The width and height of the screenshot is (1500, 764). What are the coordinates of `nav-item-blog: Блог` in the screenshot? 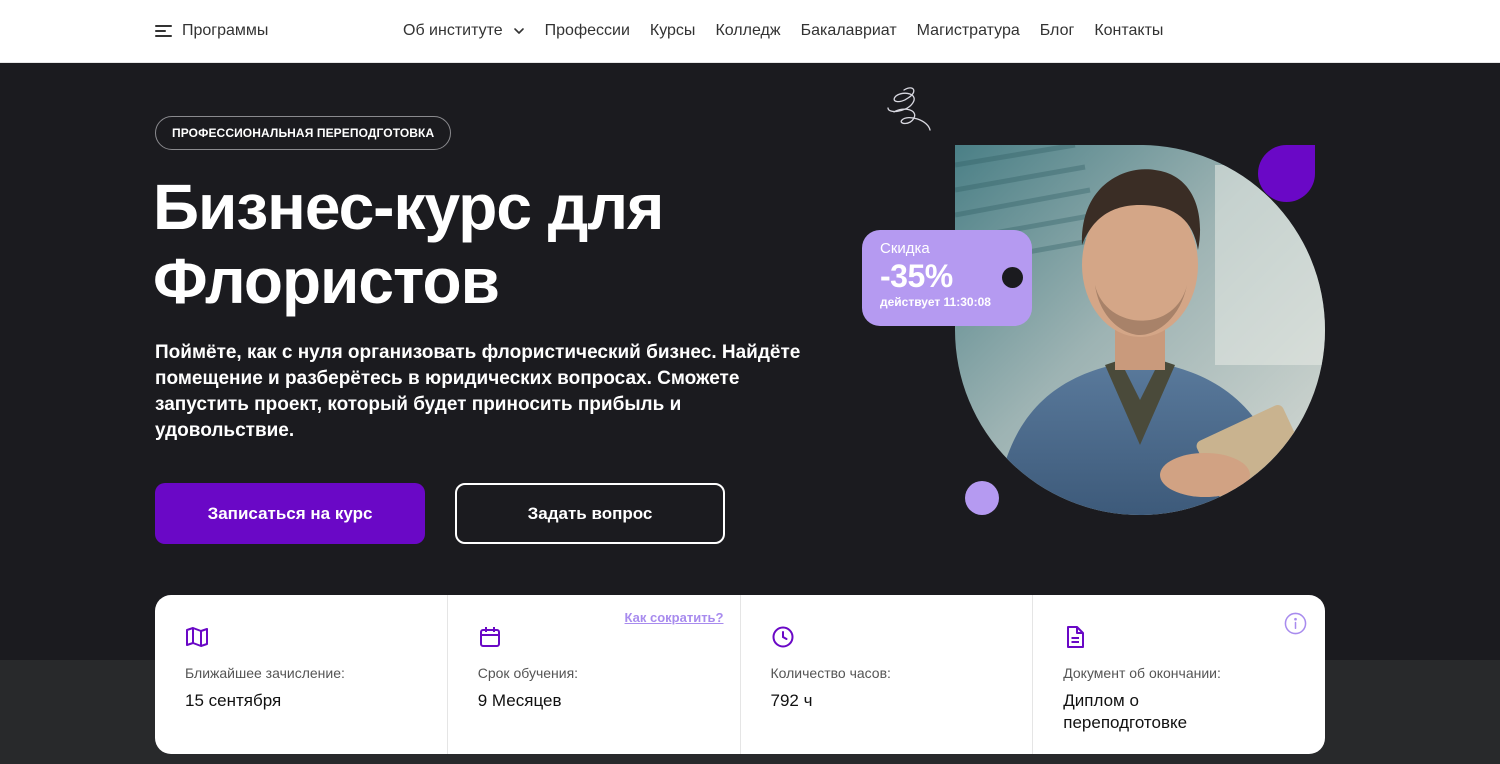 It's located at (1057, 31).